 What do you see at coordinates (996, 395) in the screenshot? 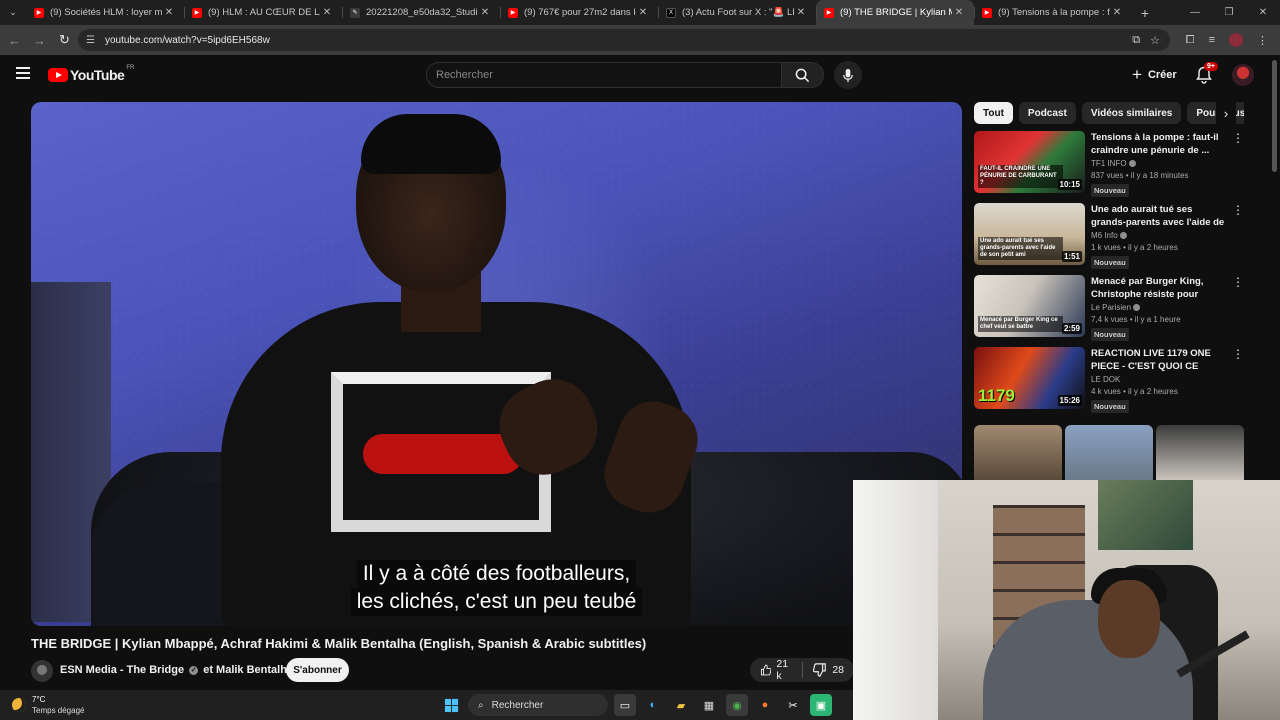
I see `thumbnail-caption: 1179` at bounding box center [996, 395].